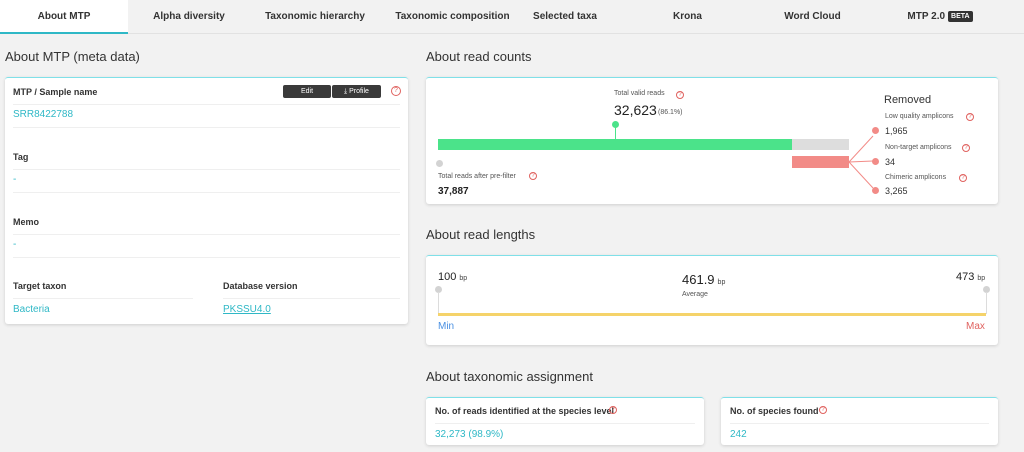 The width and height of the screenshot is (1024, 452). Describe the element at coordinates (21, 157) in the screenshot. I see `tag-label: Tag` at that location.